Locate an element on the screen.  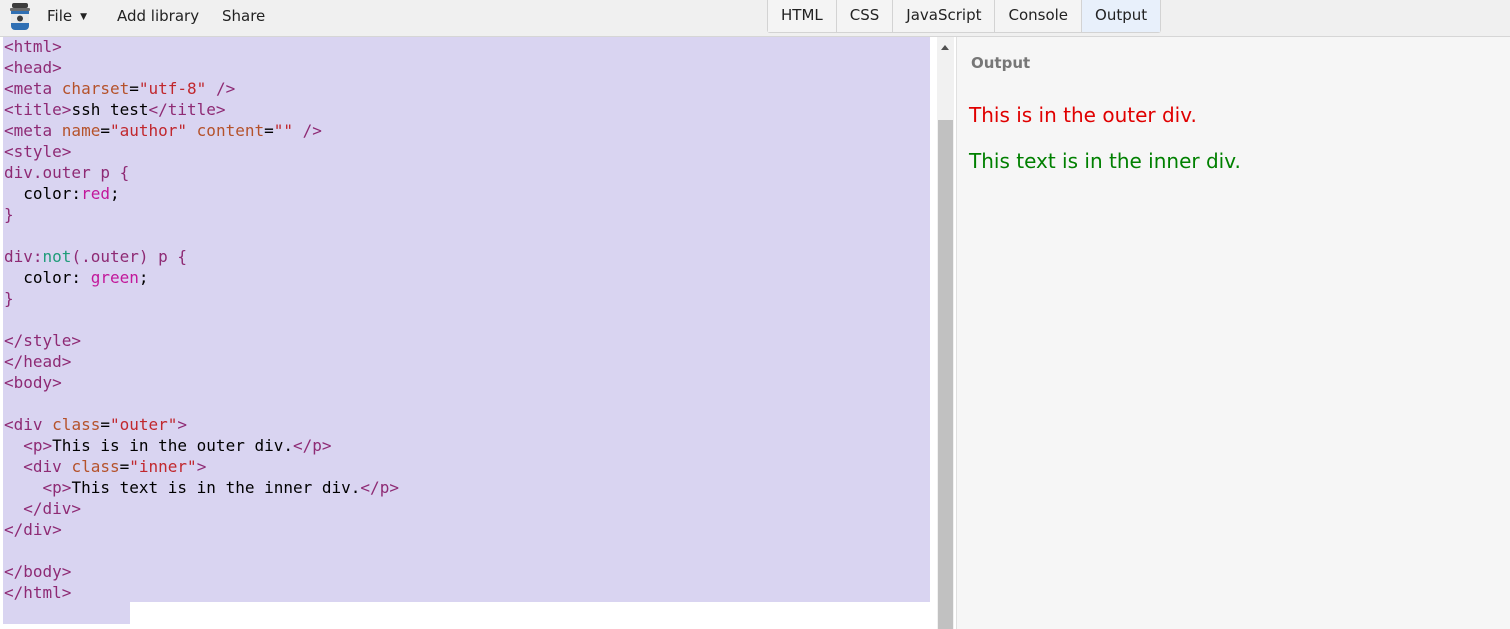
code-token: This text is in the inner div. is located at coordinates (216, 487).